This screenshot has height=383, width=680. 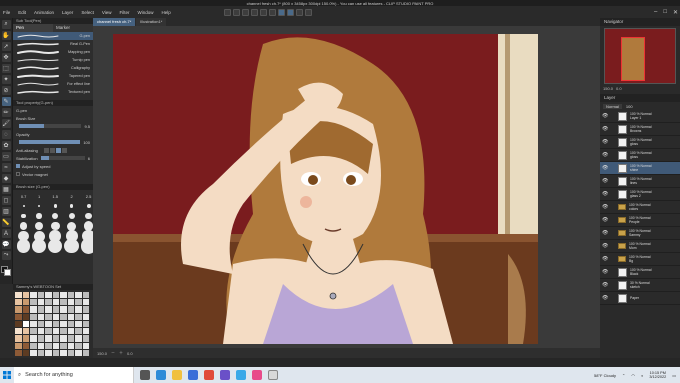 I want to click on layer-row: 👁 100 % Normal Sammy, so click(x=640, y=233).